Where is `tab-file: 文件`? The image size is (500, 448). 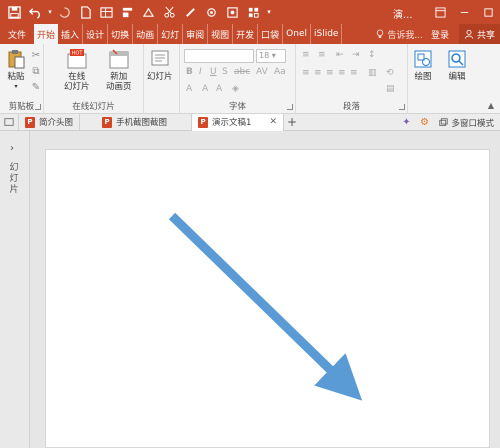
tab-file: 文件 is located at coordinates (17, 34).